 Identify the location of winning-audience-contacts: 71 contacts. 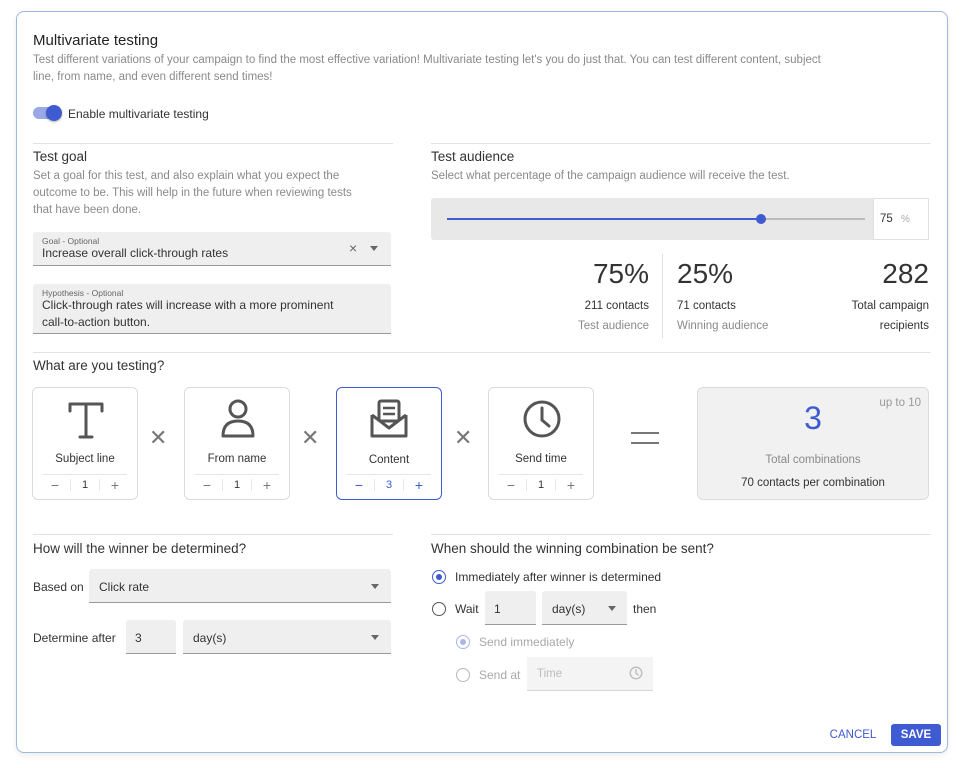
(706, 306).